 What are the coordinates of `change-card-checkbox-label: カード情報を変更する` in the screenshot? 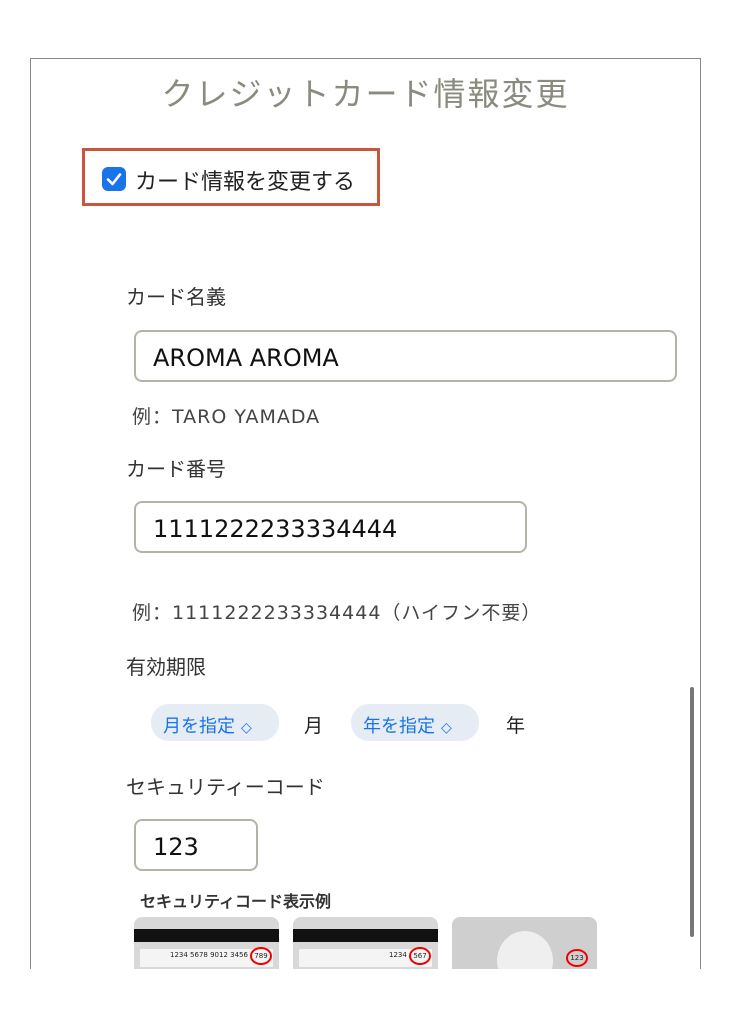 It's located at (245, 180).